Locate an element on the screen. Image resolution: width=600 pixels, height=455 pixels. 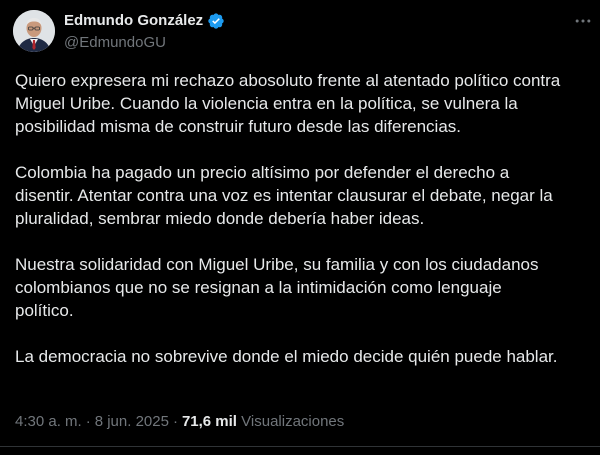
author-name-row: Edmundo González is located at coordinates (144, 21).